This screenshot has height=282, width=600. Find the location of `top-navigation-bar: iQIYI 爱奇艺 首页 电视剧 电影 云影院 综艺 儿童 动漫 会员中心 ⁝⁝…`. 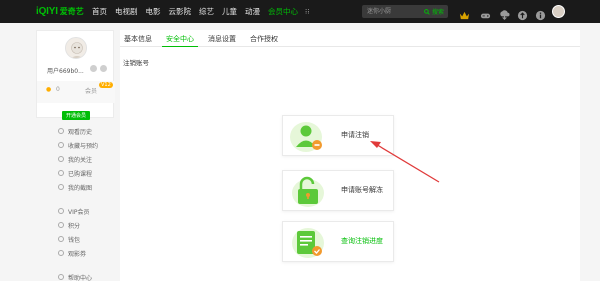

top-navigation-bar: iQIYI 爱奇艺 首页 电视剧 电影 云影院 综艺 儿童 动漫 会员中心 ⁝⁝… is located at coordinates (300, 11).